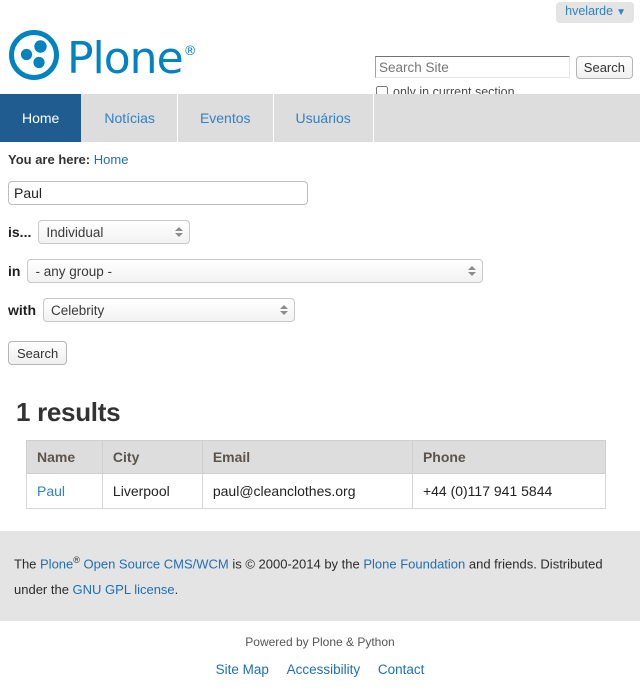  I want to click on is-field-row: is... Individual, so click(320, 232).